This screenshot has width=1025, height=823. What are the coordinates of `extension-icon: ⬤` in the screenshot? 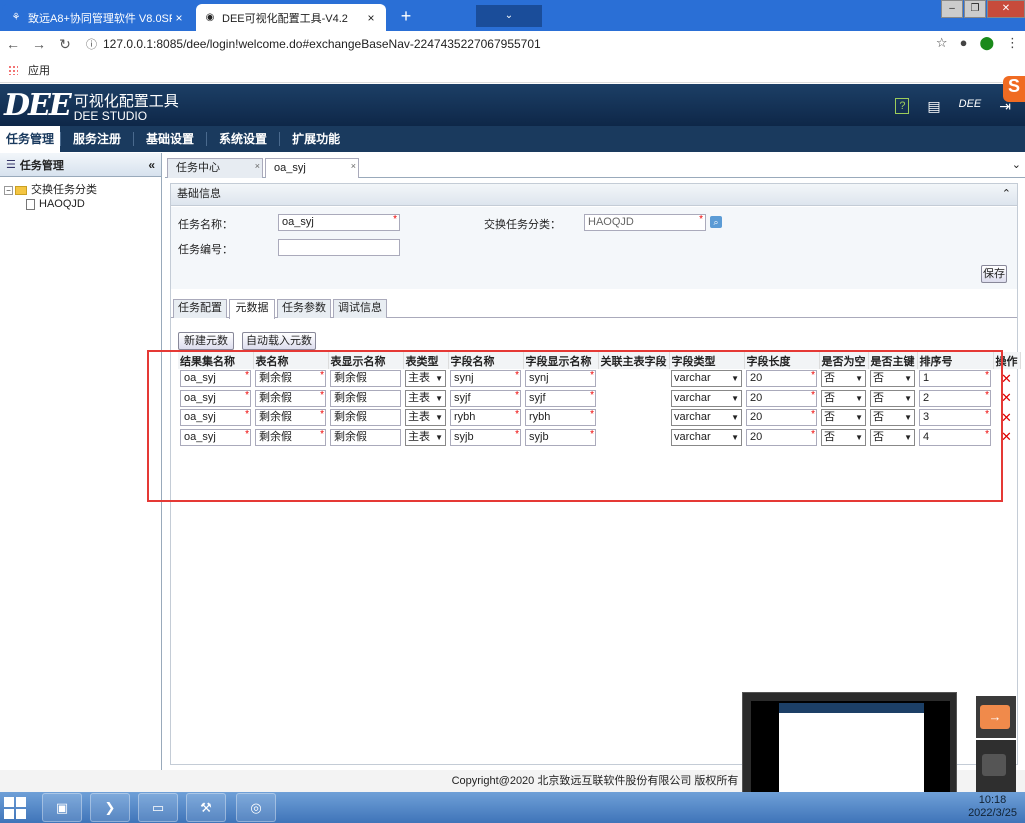 It's located at (986, 43).